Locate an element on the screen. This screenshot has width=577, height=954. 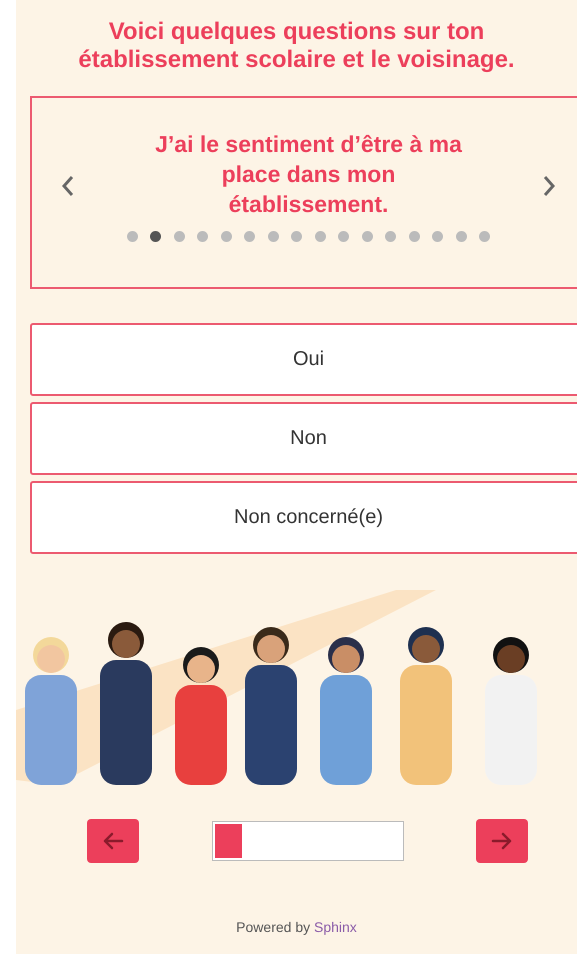
survey-heading: Voici quelques questions sur ton établissement scolaire et le voisinage. is located at coordinates (296, 46).